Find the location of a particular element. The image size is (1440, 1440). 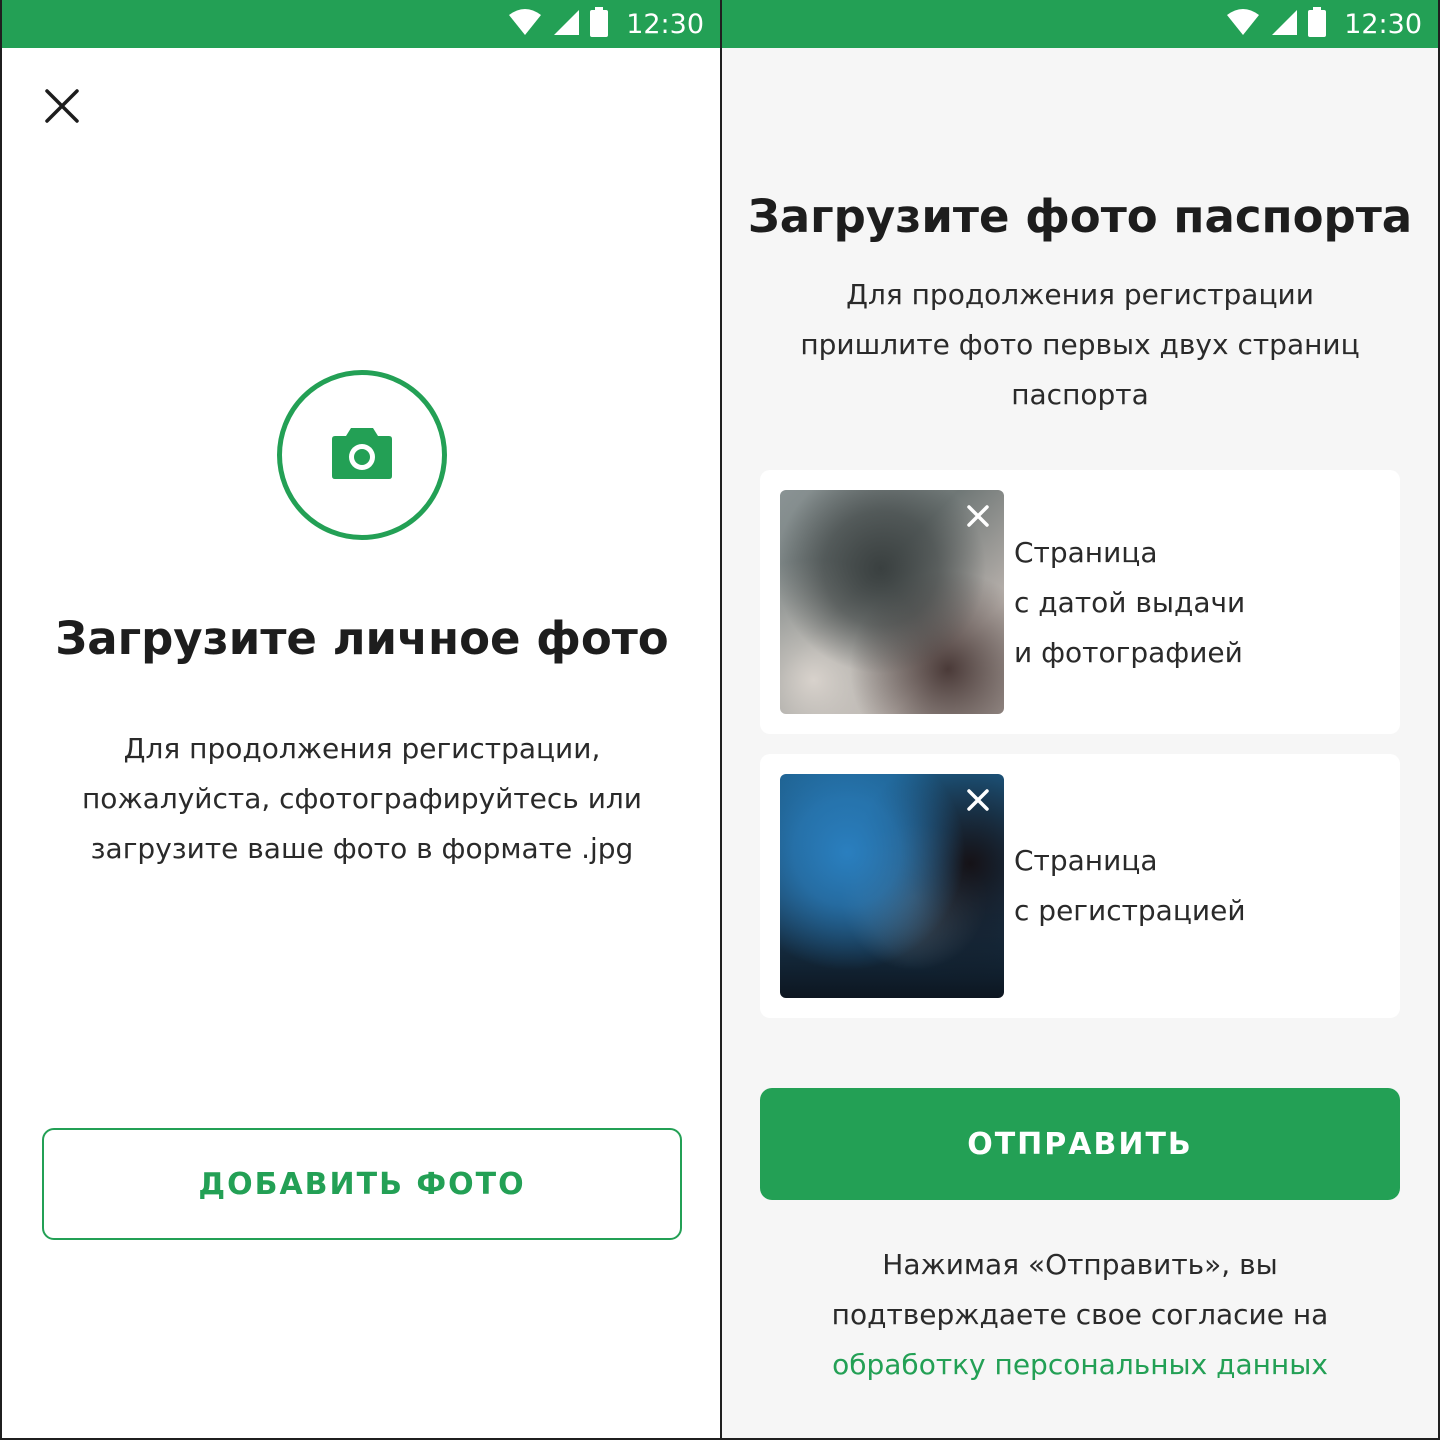

document-label-line: с регистрацией is located at coordinates (1130, 910).